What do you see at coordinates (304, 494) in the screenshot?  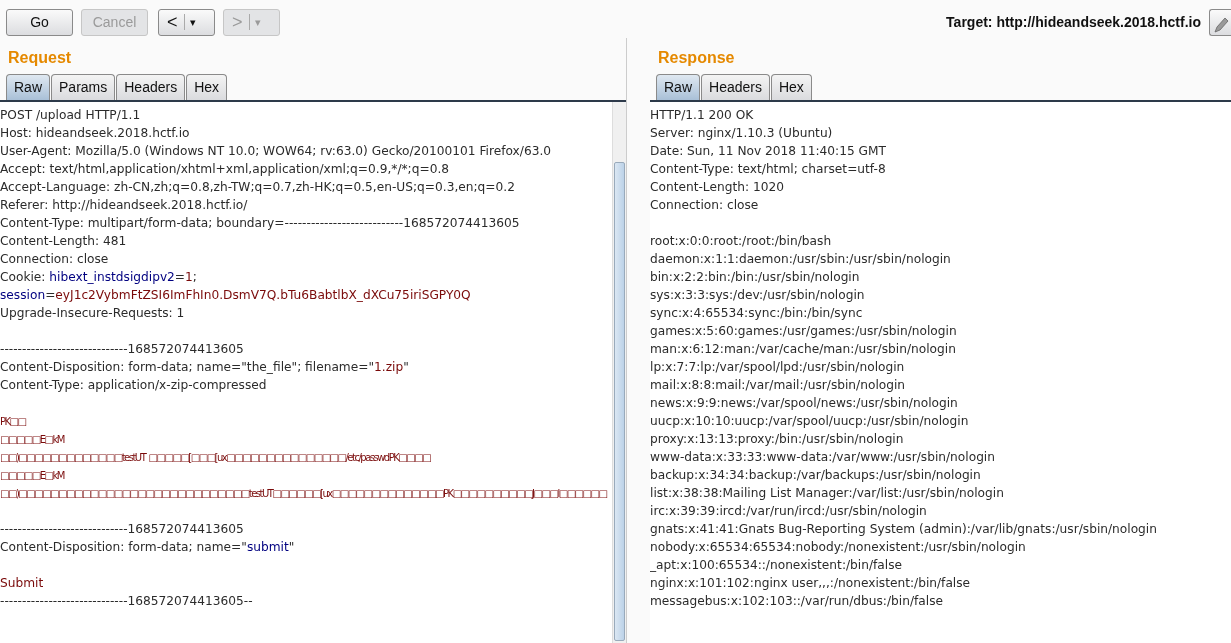 I see `text-line: □□)□□□□□□□□□□□□□□□□□□□□□□□□□□□□□testUT□□□□□□[ux□□□□□□□□□□□□□□PK□□□□□□□□□□J□□□l□□□□□□` at bounding box center [304, 494].